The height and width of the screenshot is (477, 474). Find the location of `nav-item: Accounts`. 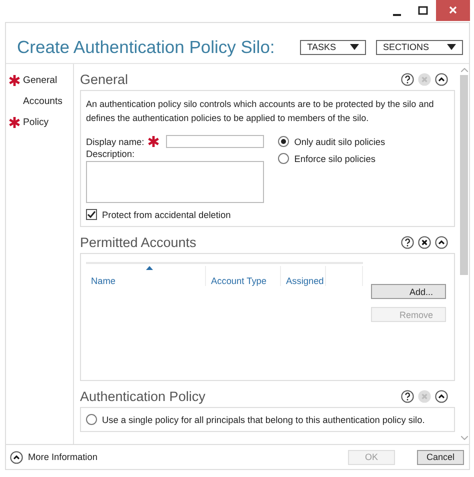

nav-item: Accounts is located at coordinates (42, 101).